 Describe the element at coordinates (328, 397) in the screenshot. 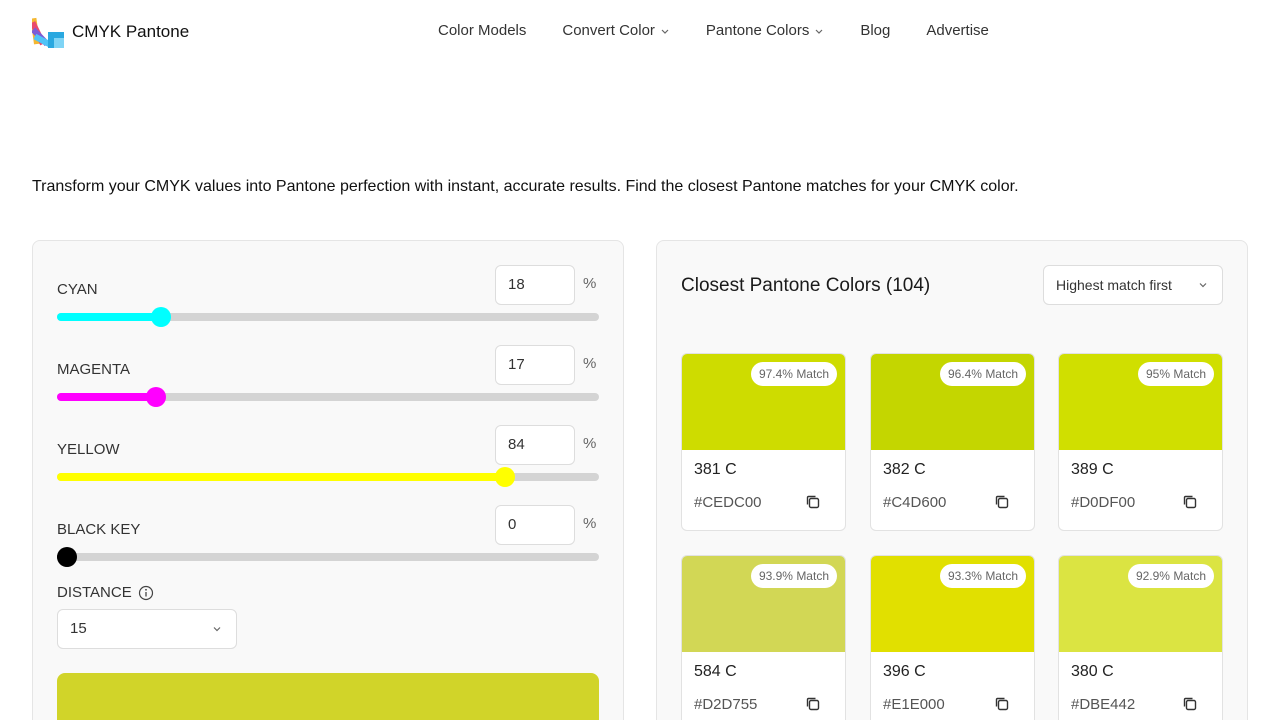

I see `magenta-slider-track` at that location.